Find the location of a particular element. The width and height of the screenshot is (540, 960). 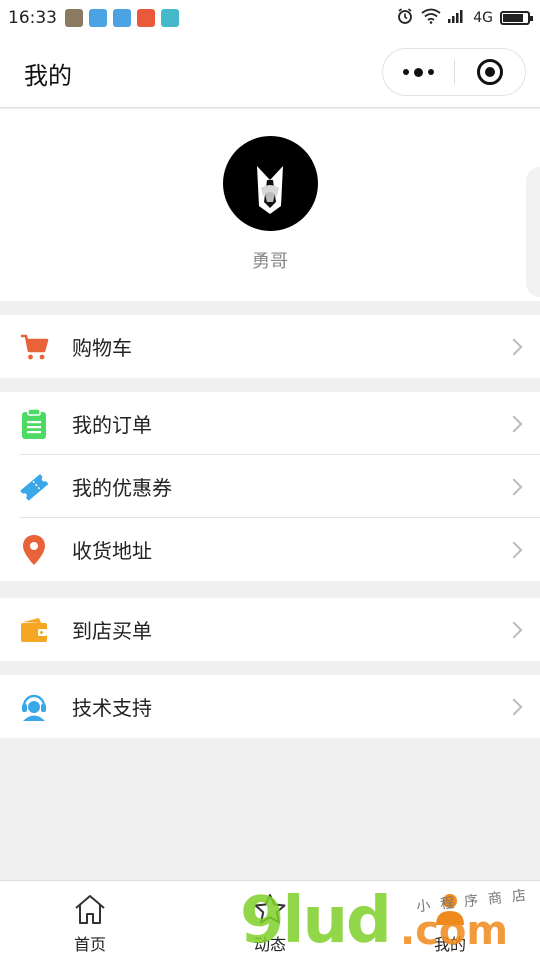

page-title: 我的 is located at coordinates (48, 76).